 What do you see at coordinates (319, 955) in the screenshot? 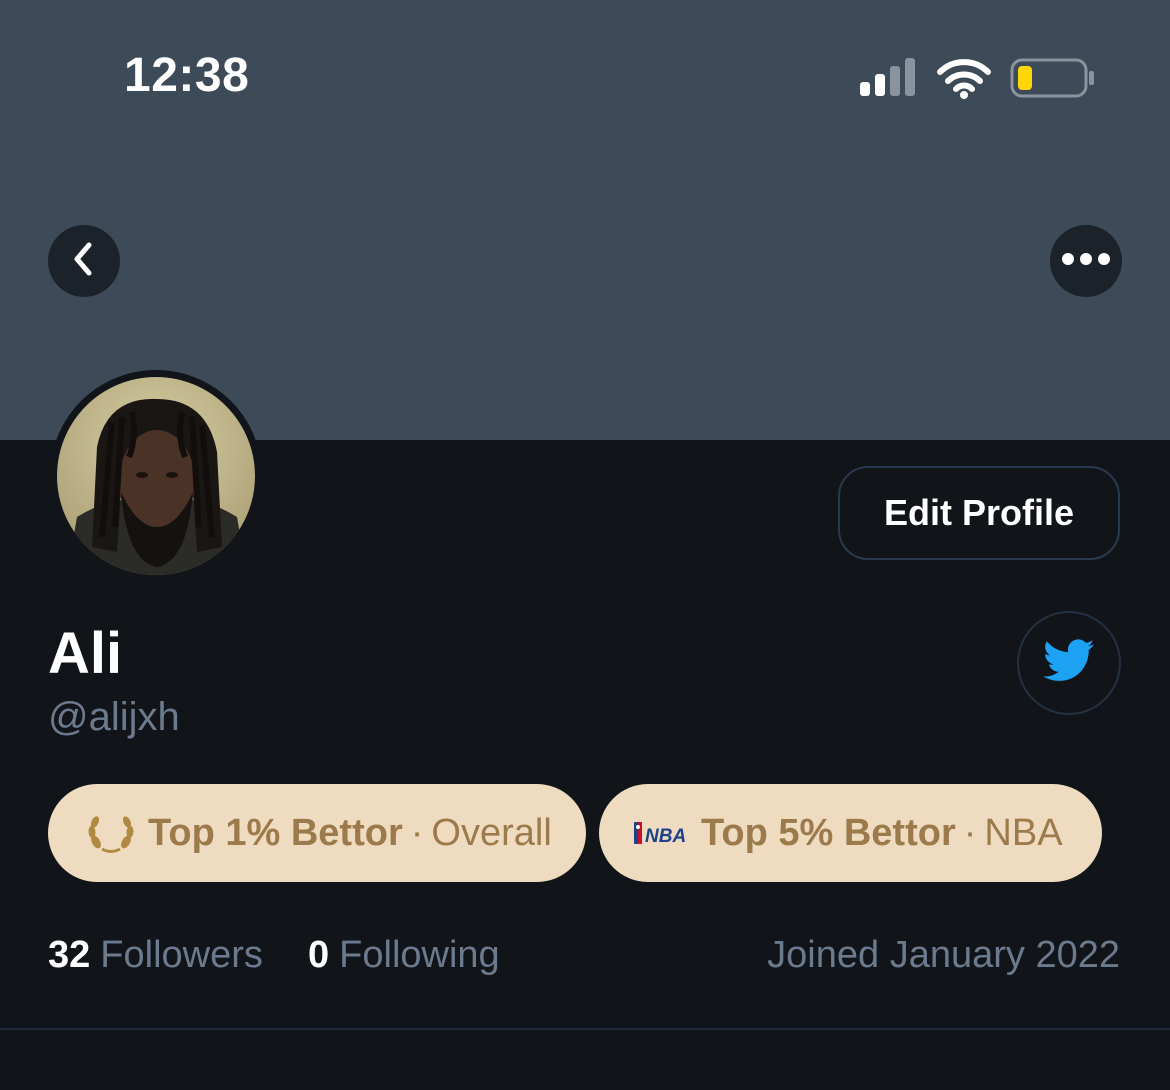
I see `following-count: 0` at bounding box center [319, 955].